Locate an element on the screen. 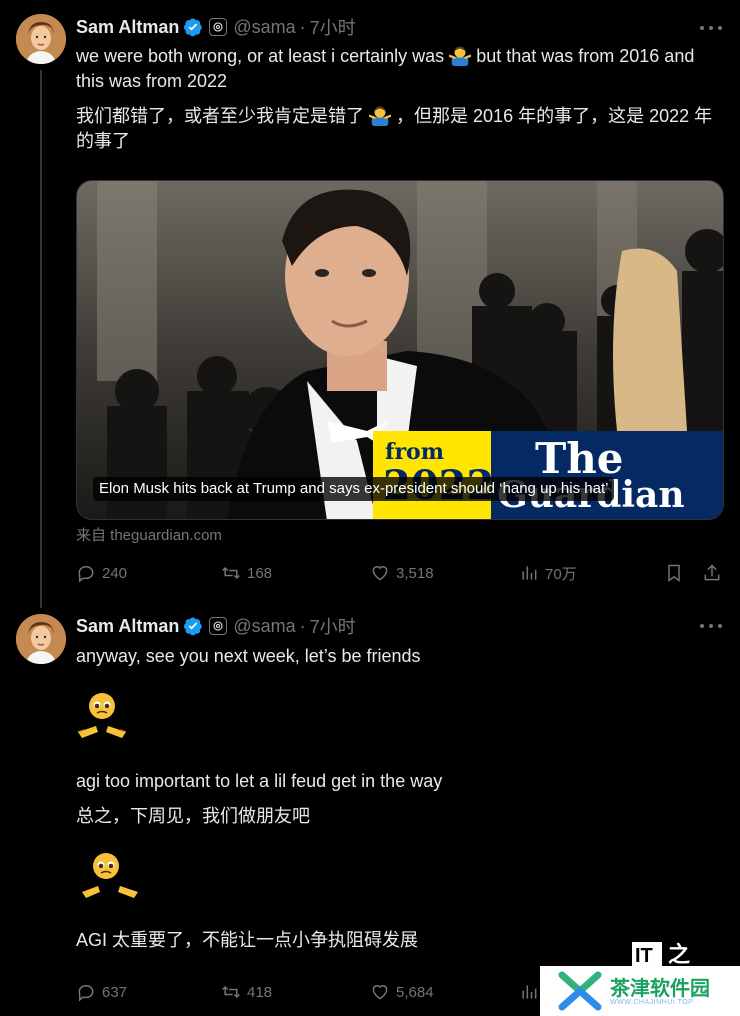 The width and height of the screenshot is (740, 1016). repost-count: 418 is located at coordinates (260, 992).